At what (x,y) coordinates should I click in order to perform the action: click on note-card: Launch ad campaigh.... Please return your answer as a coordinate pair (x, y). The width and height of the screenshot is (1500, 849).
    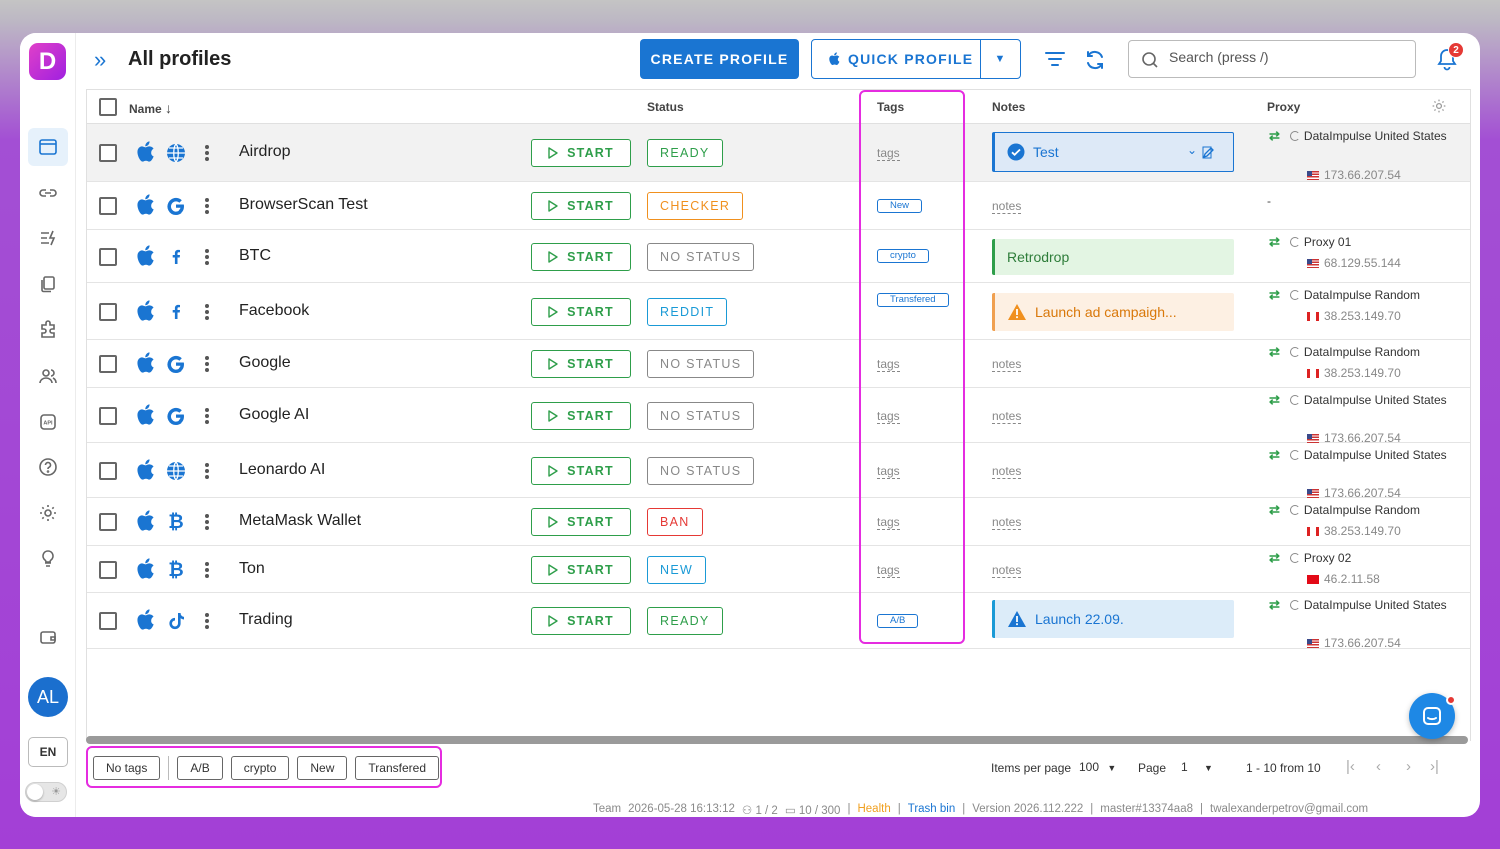
    Looking at the image, I should click on (1113, 312).